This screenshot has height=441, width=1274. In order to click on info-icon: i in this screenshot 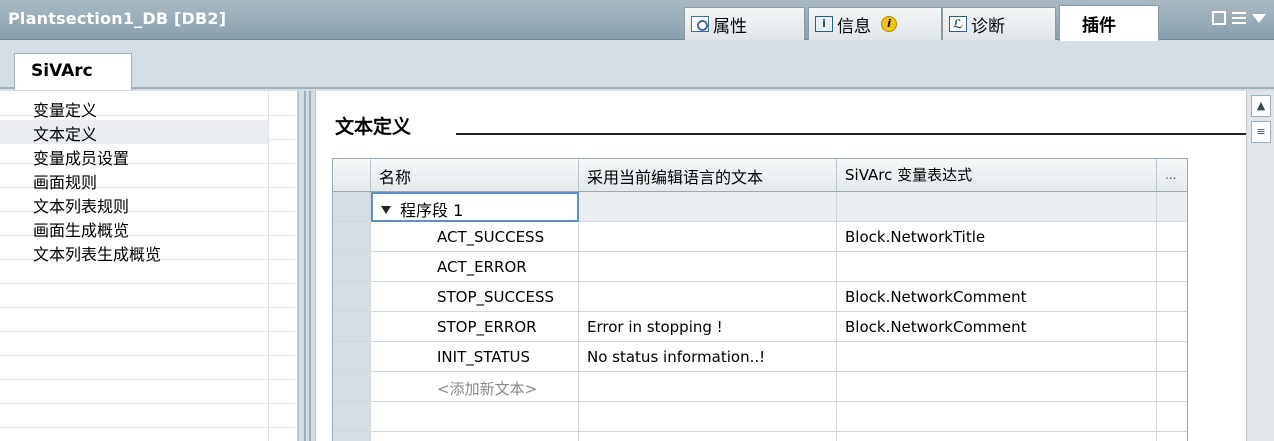, I will do `click(824, 24)`.